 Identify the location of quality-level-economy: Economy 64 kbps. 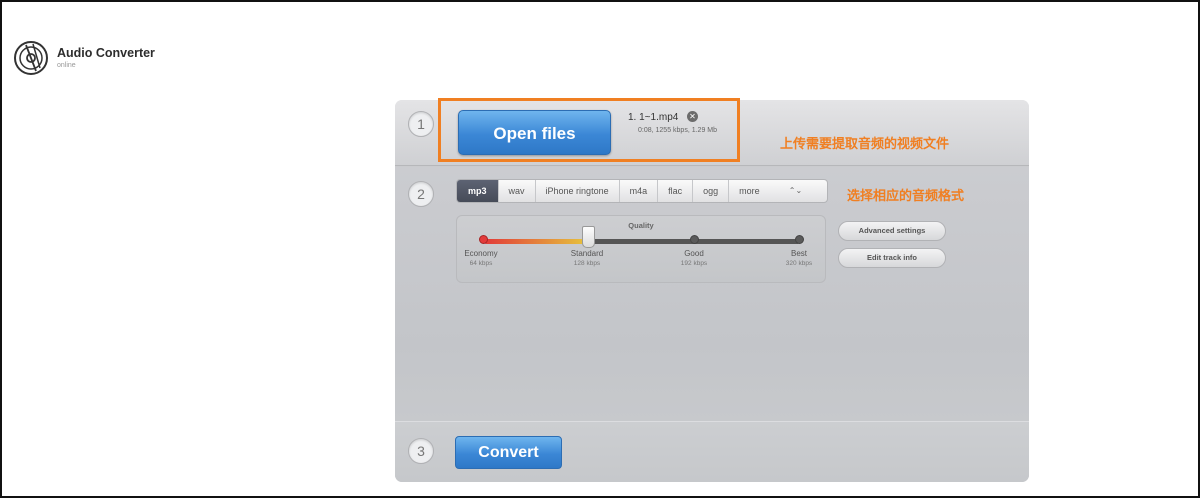
(481, 258).